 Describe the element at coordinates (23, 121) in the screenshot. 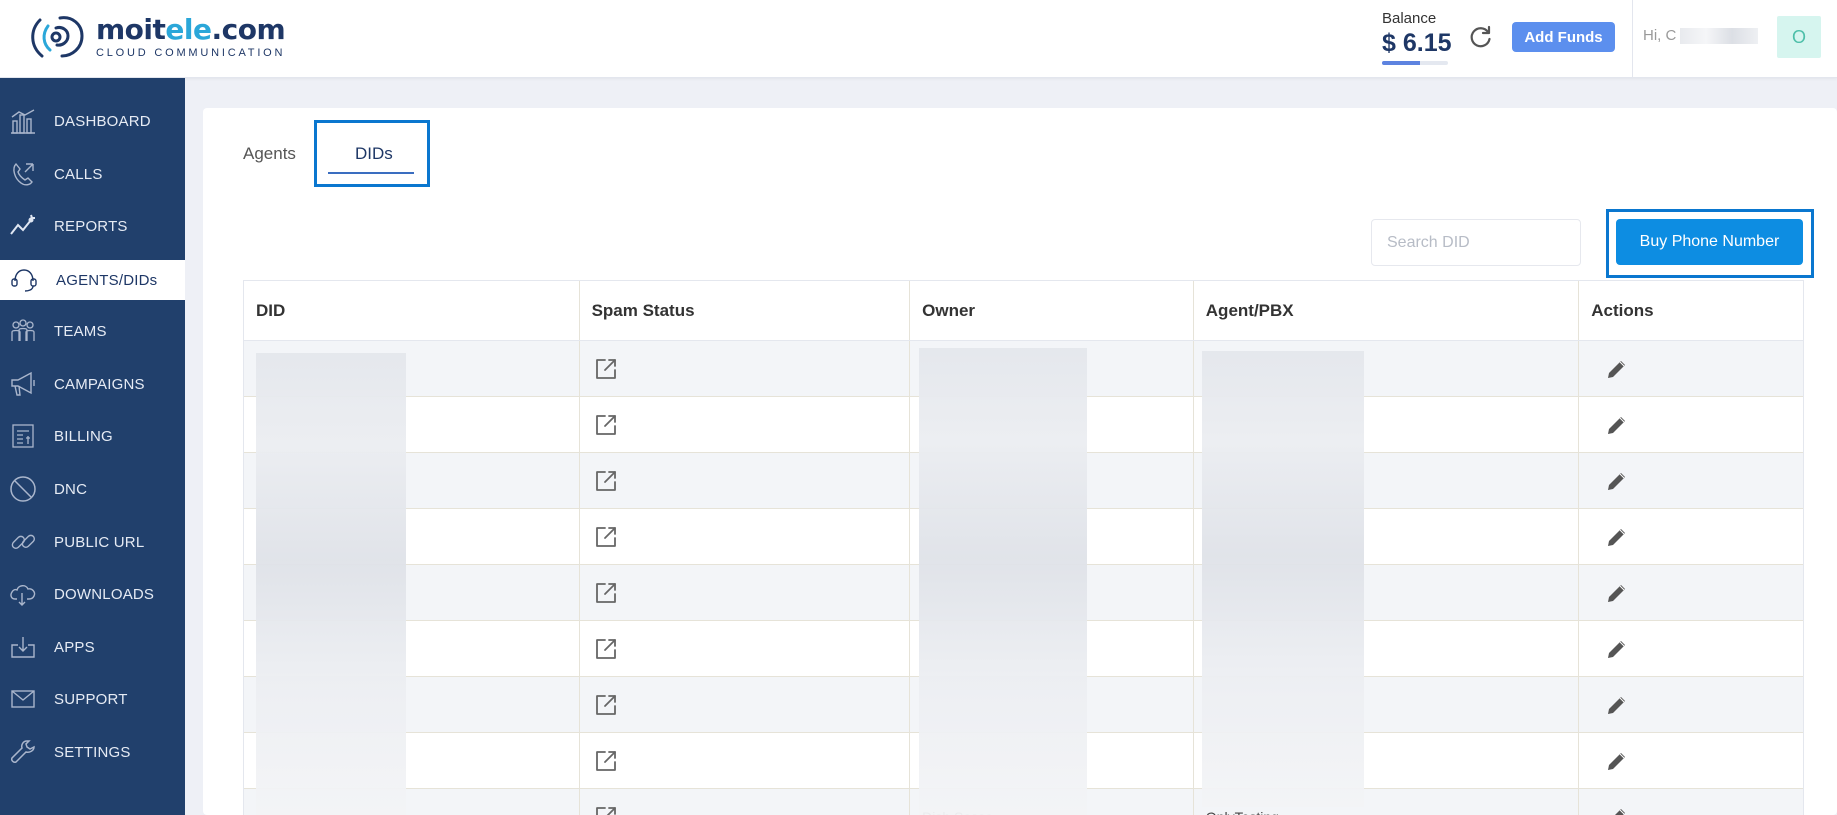

I see `dashboard-icon` at that location.